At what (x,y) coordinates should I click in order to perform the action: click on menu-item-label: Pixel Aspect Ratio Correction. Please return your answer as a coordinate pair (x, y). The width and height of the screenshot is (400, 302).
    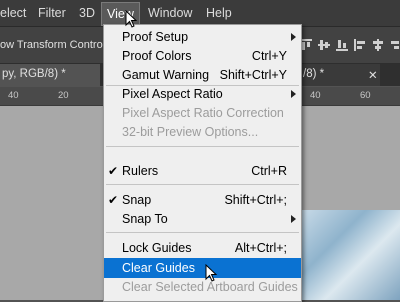
    Looking at the image, I should click on (203, 113).